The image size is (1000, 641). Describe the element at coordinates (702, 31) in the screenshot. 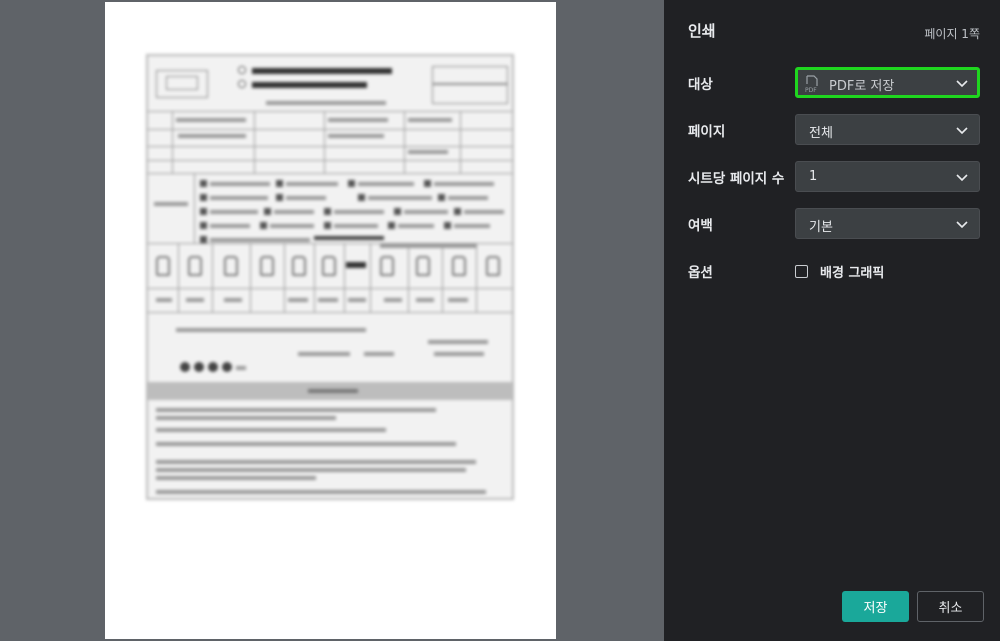

I see `dialog-title: 인쇄` at that location.